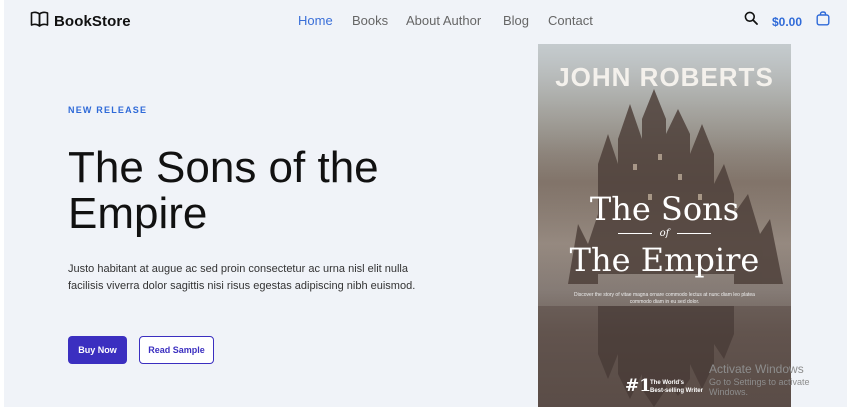  What do you see at coordinates (2, 203) in the screenshot?
I see `window-frame-left` at bounding box center [2, 203].